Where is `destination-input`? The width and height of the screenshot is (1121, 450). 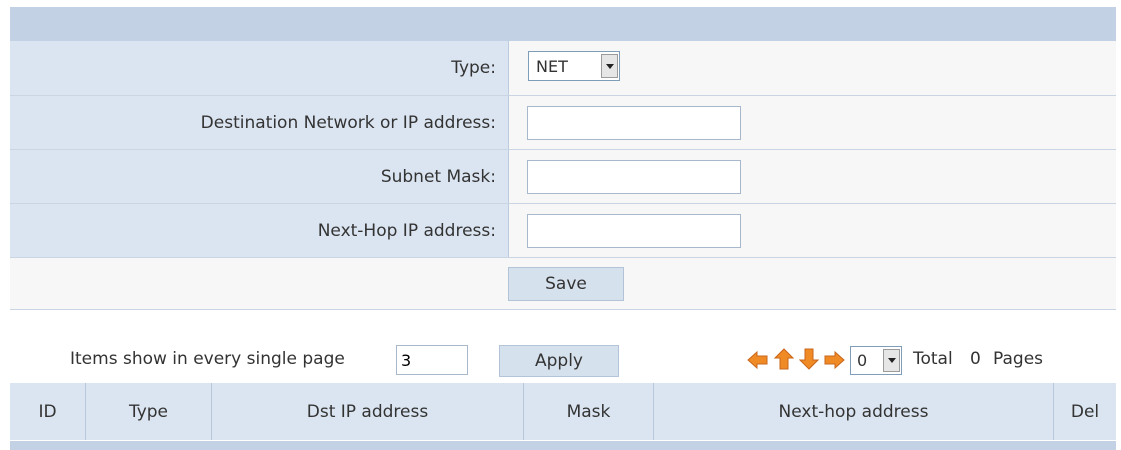 destination-input is located at coordinates (634, 123).